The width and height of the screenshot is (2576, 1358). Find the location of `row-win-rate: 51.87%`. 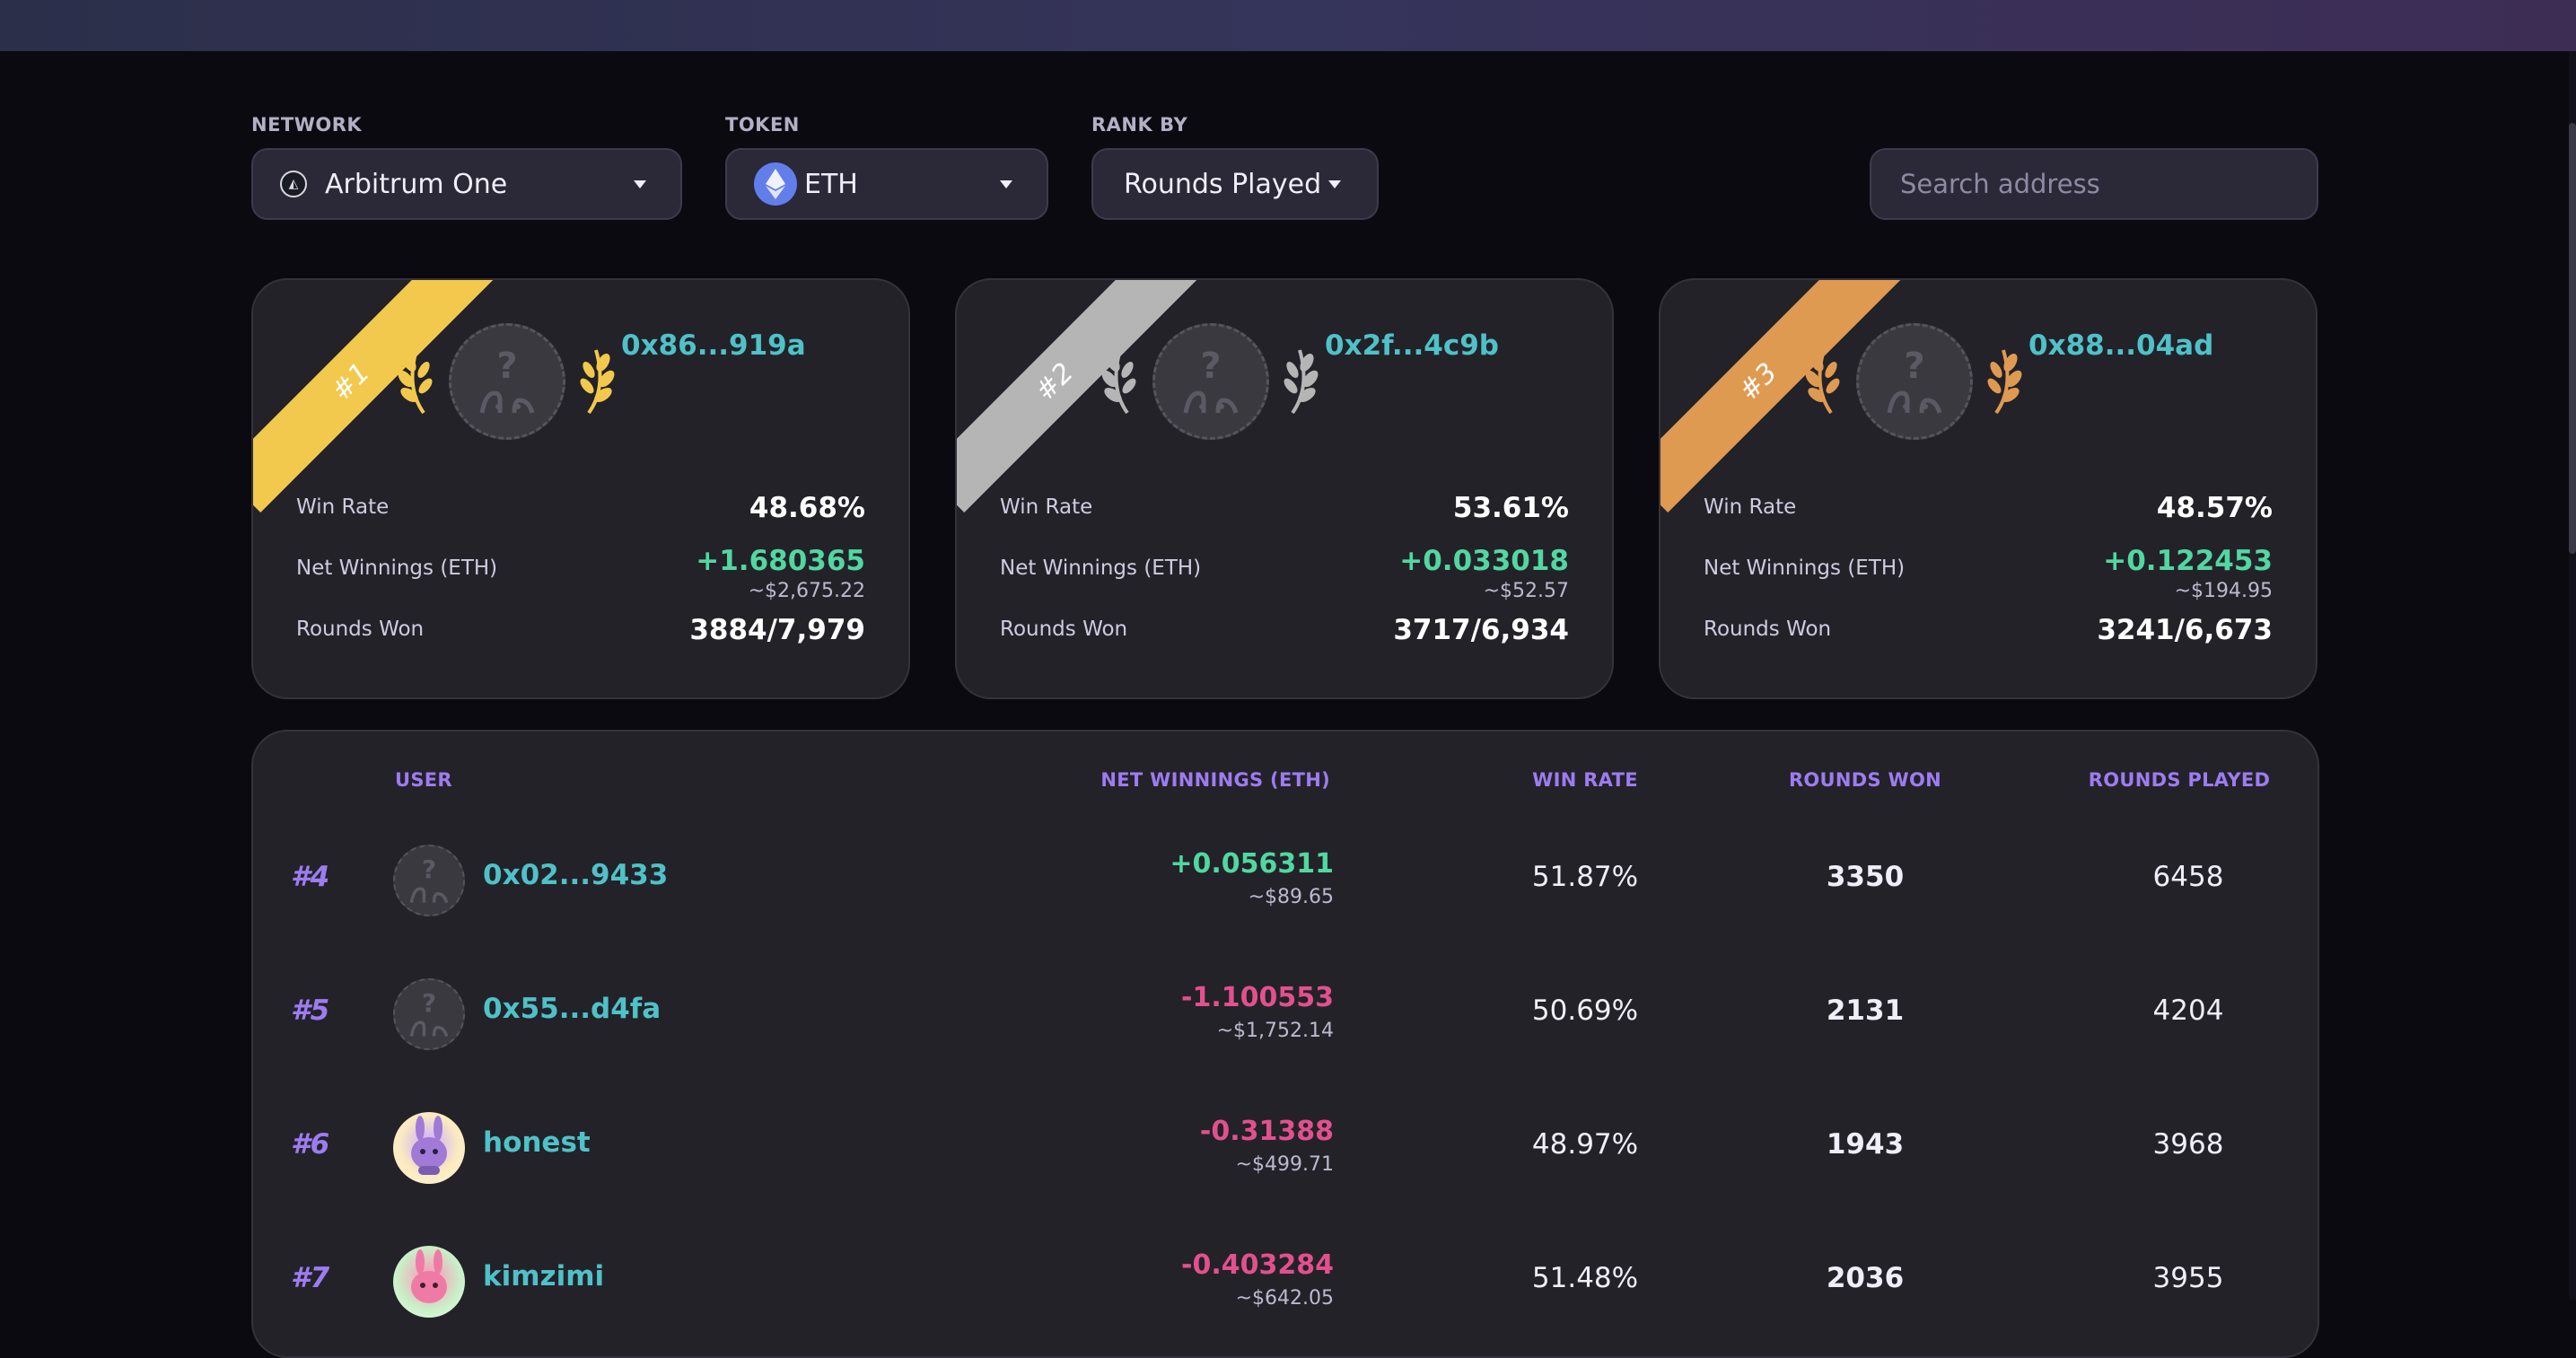

row-win-rate: 51.87% is located at coordinates (1585, 877).